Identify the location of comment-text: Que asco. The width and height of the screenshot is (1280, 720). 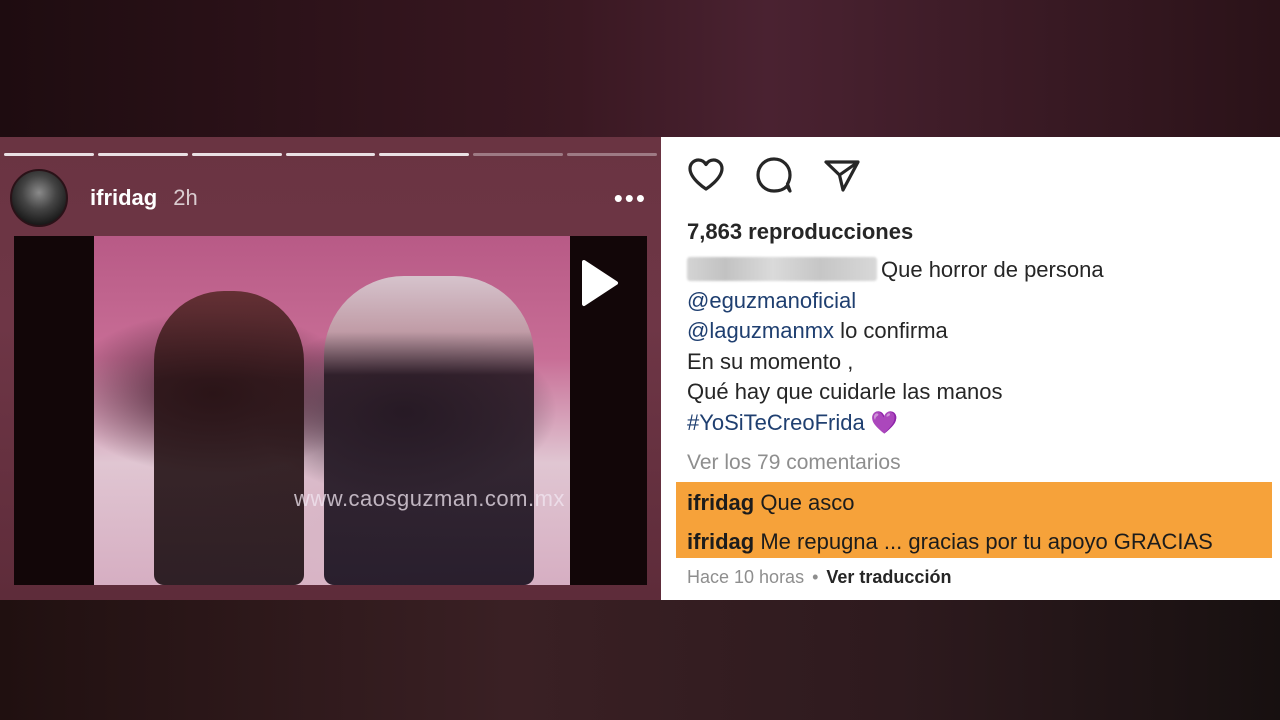
(807, 502).